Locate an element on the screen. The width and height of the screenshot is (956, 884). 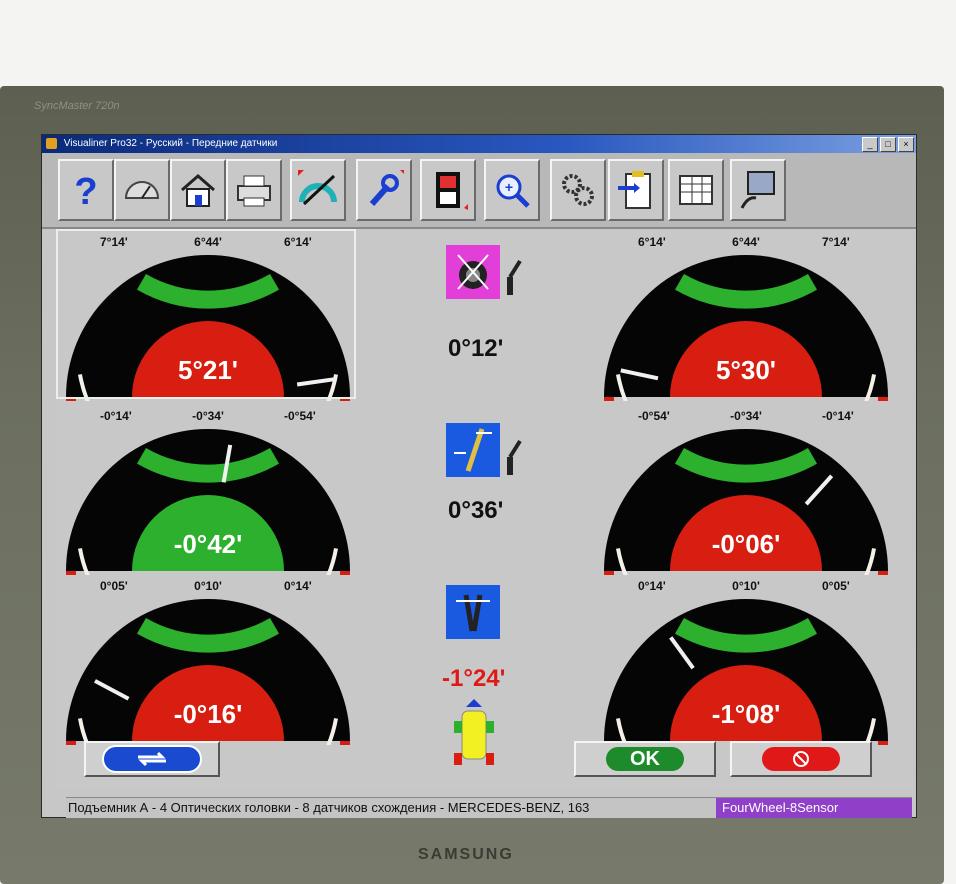
toolbar: ? + is located at coordinates (479, 191).